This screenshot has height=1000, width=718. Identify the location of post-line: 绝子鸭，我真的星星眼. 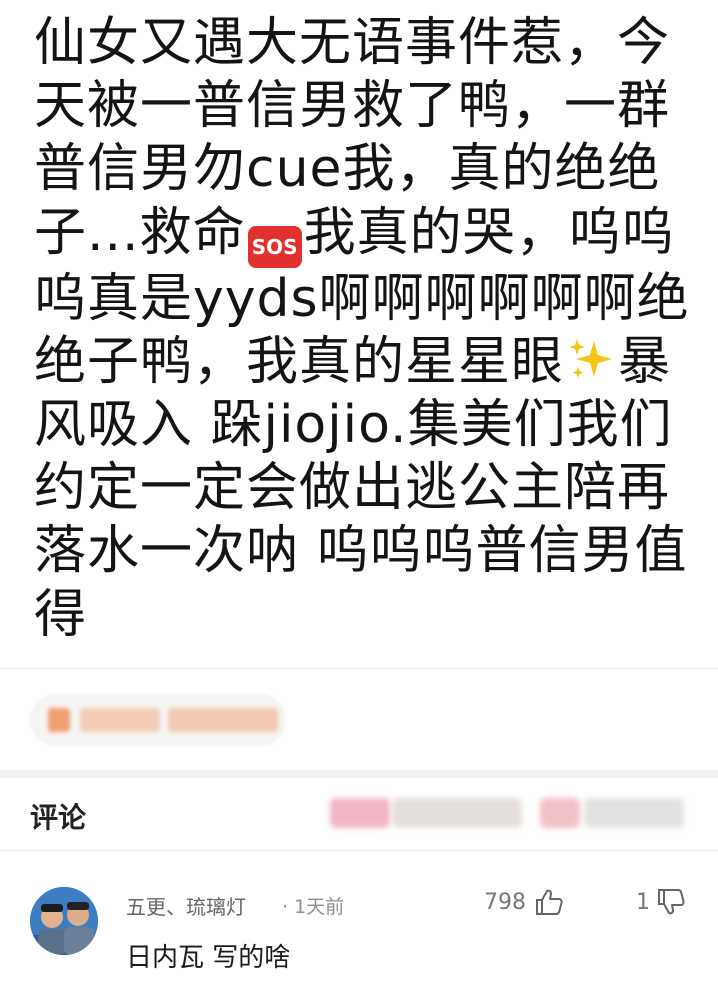
(299, 361).